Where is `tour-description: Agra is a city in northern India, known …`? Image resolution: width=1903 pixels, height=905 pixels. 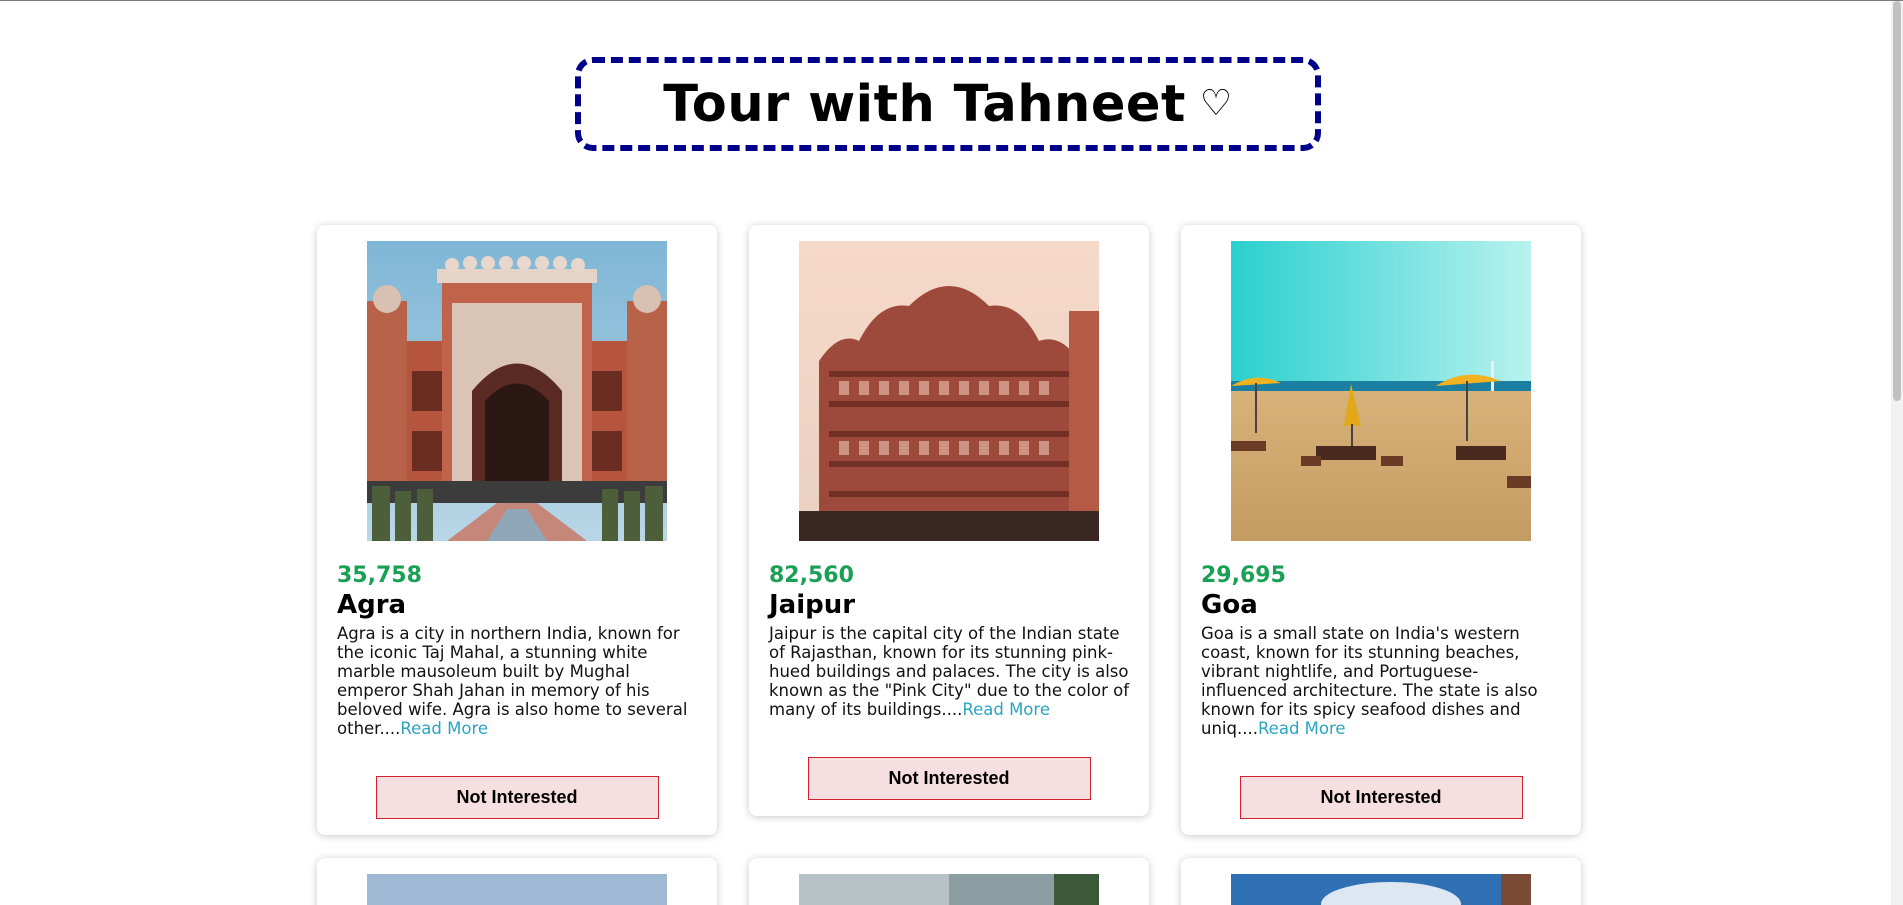
tour-description: Agra is a city in northern India, known … is located at coordinates (517, 681).